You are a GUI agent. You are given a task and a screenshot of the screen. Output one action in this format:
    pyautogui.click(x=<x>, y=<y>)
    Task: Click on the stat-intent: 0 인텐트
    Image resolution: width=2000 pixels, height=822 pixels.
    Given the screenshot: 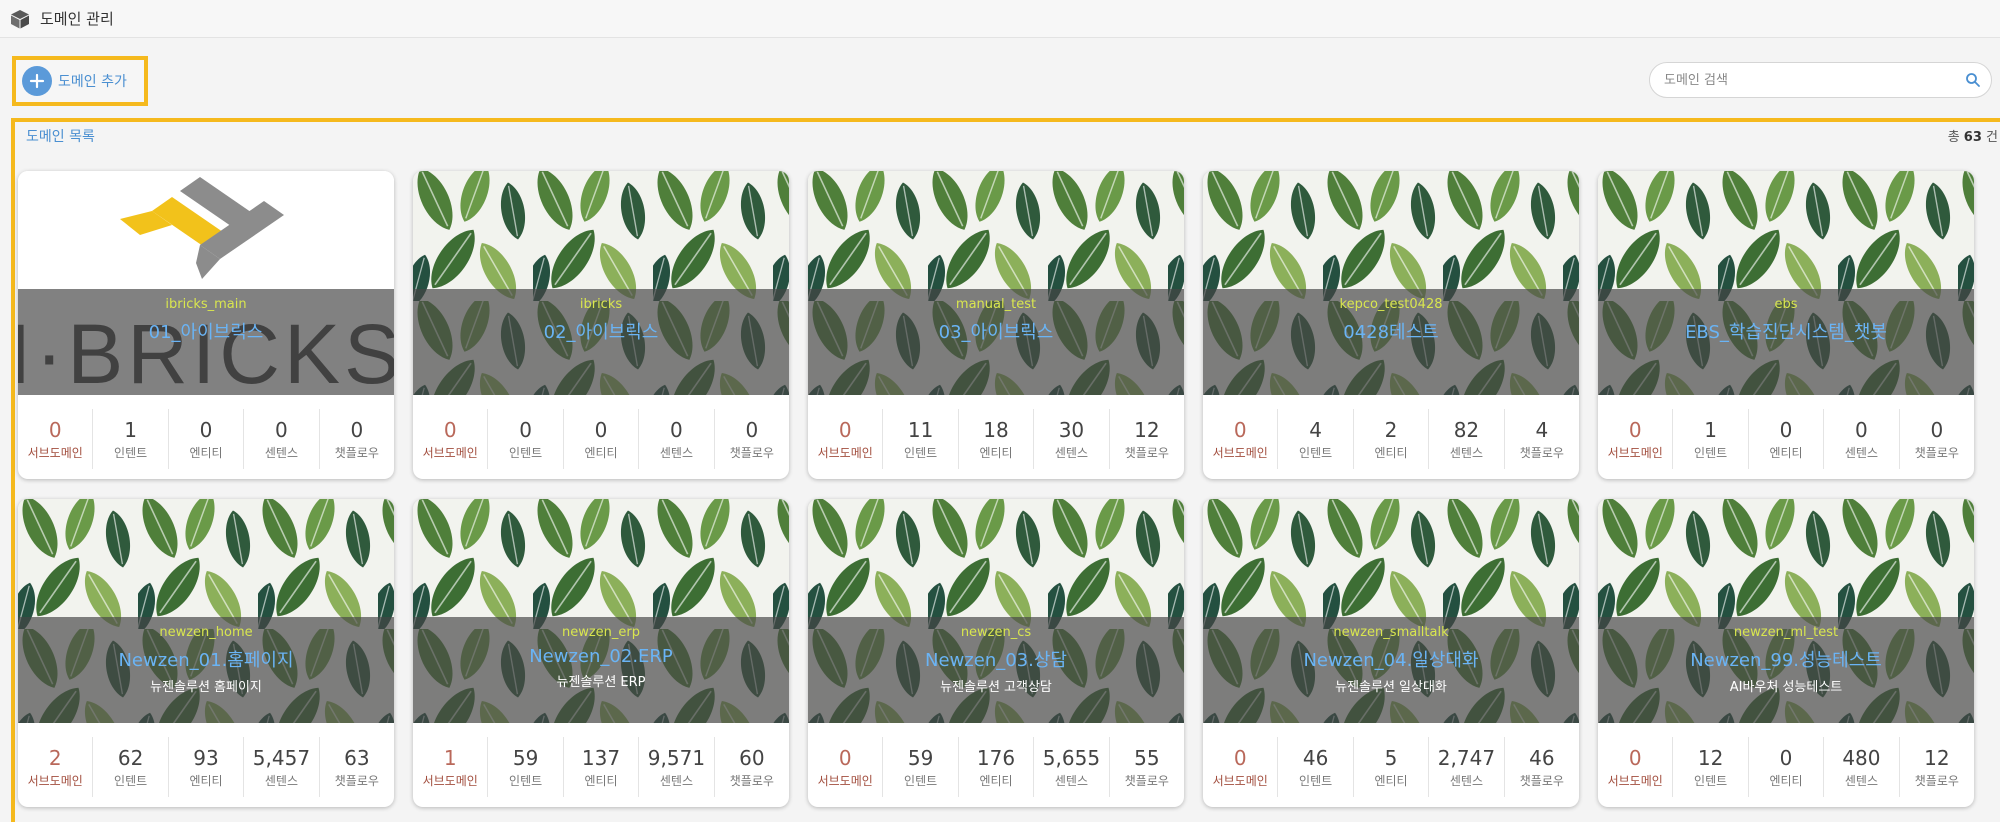 What is the action you would take?
    pyautogui.click(x=524, y=439)
    